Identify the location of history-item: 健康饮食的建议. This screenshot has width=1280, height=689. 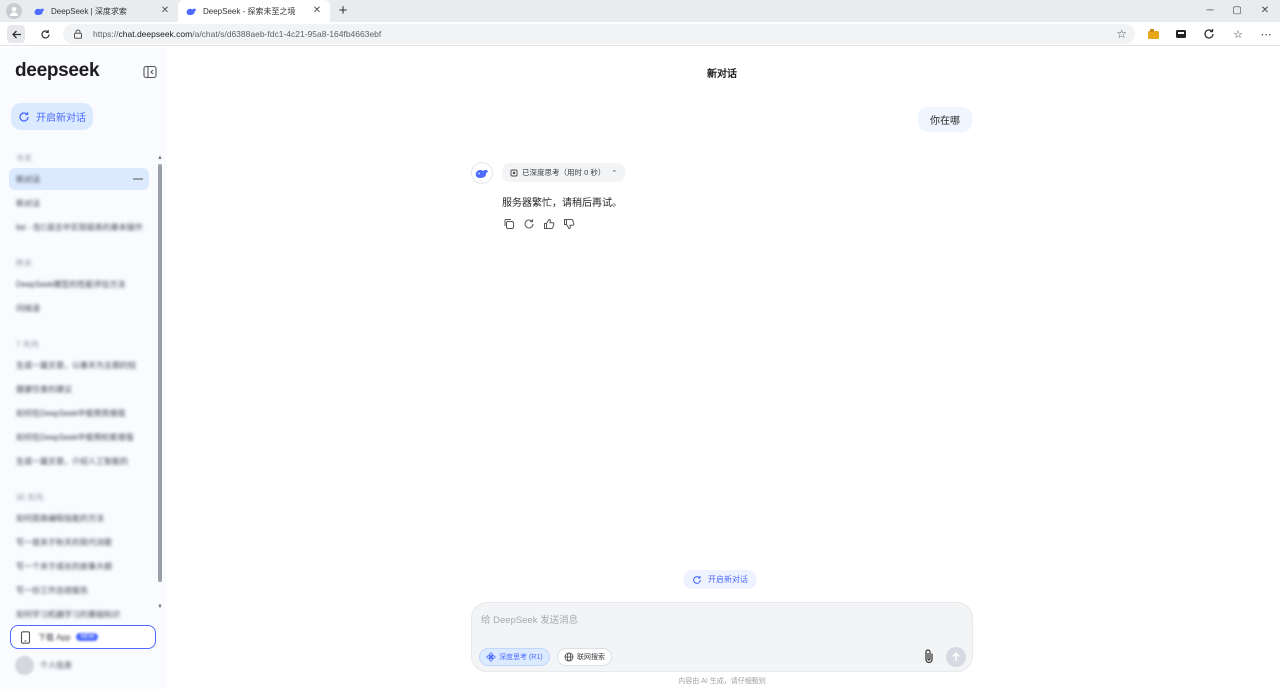
(79, 389).